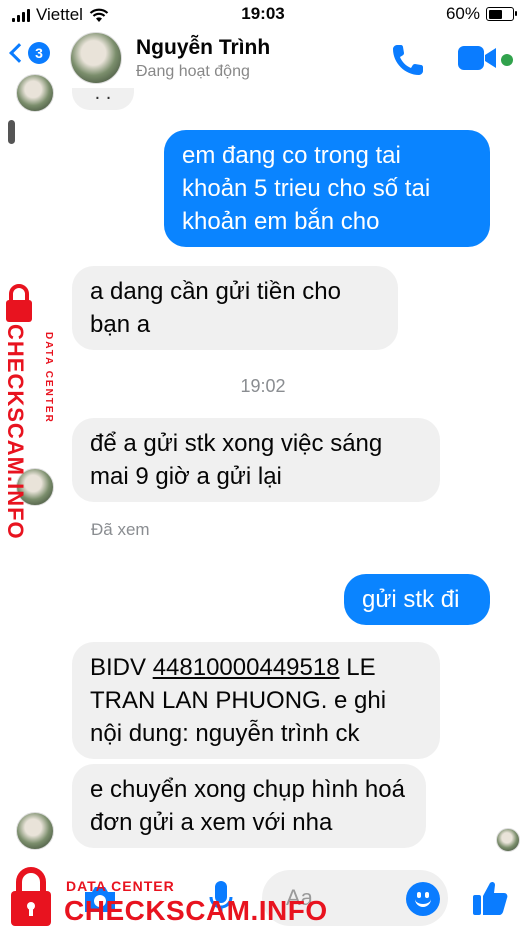  What do you see at coordinates (423, 899) in the screenshot?
I see `emoji-icon` at bounding box center [423, 899].